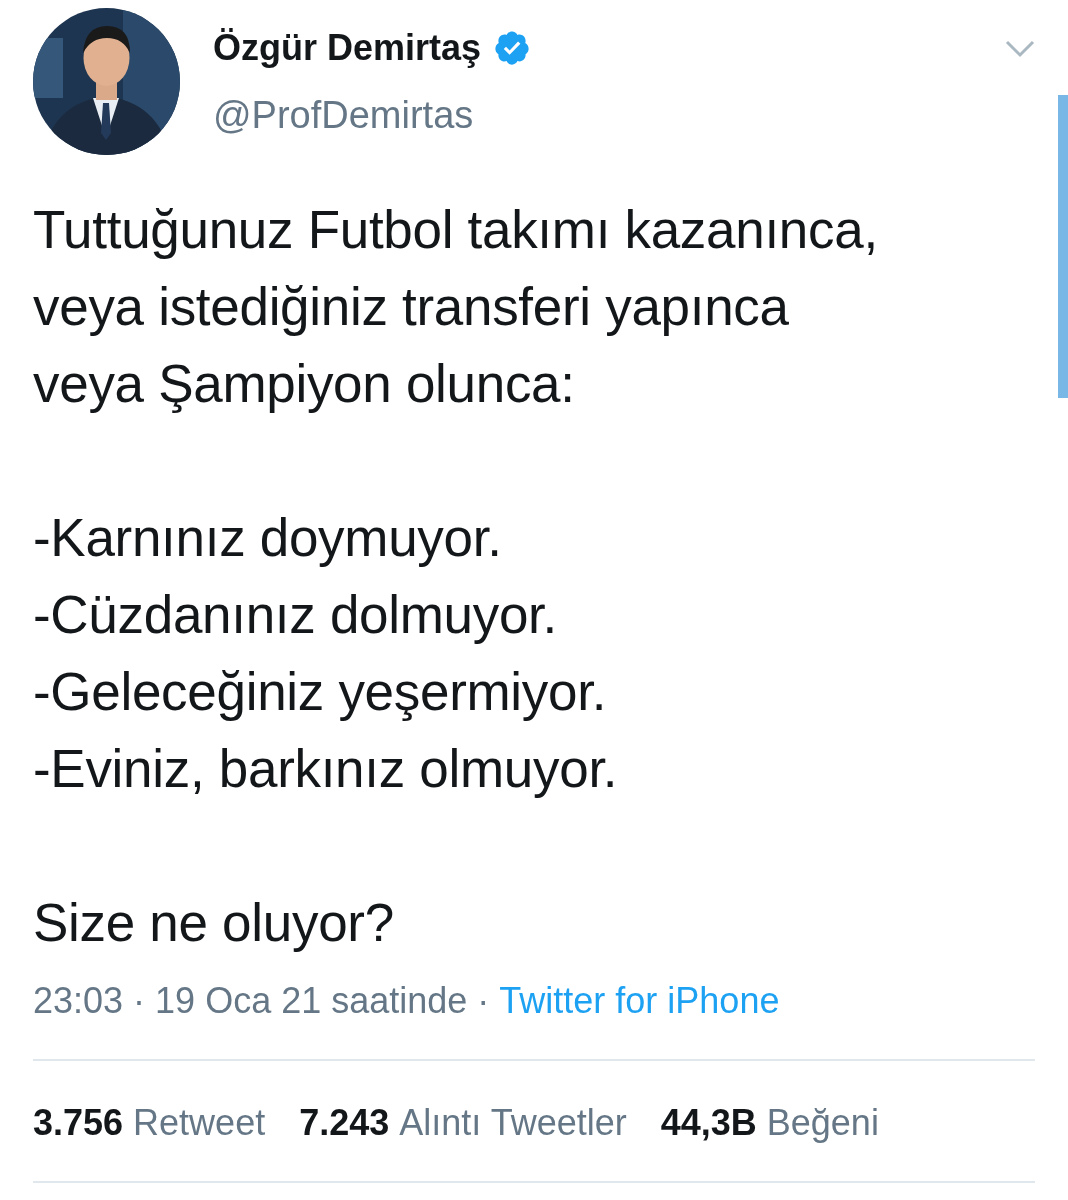 Image resolution: width=1068 pixels, height=1200 pixels. Describe the element at coordinates (78, 1122) in the screenshot. I see `stat-count: 3.756` at that location.